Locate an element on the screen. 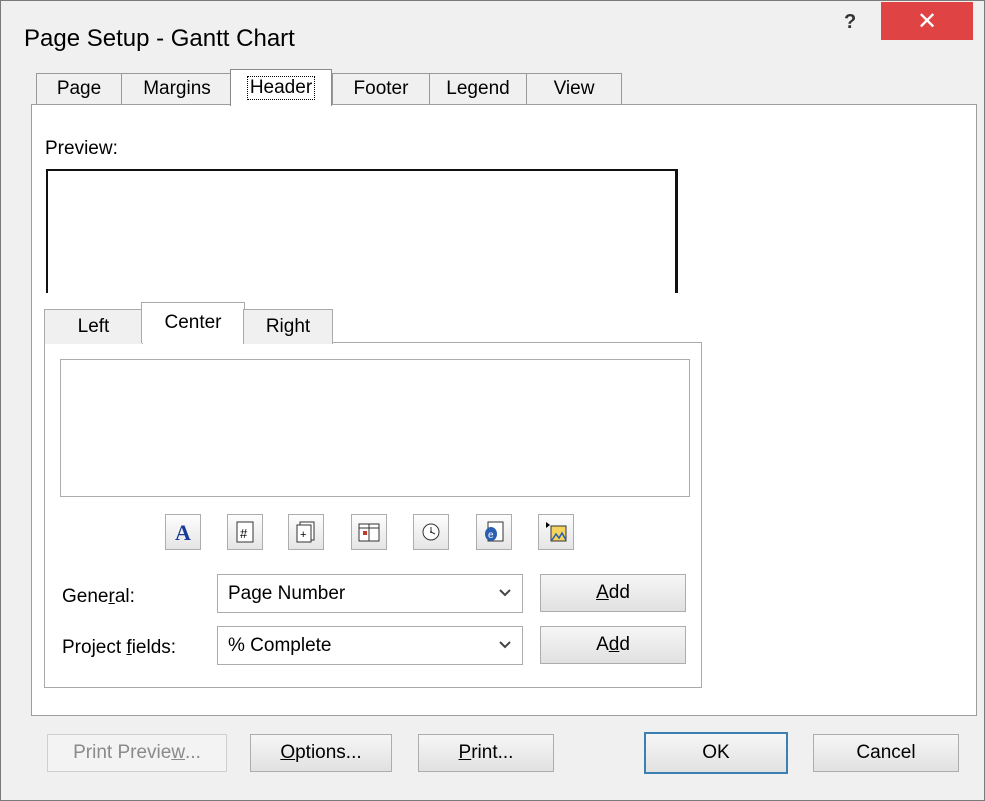 This screenshot has height=801, width=985. tab-left: Left is located at coordinates (93, 326).